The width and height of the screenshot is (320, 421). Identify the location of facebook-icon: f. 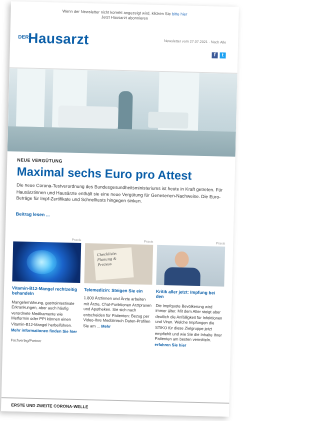
(214, 55).